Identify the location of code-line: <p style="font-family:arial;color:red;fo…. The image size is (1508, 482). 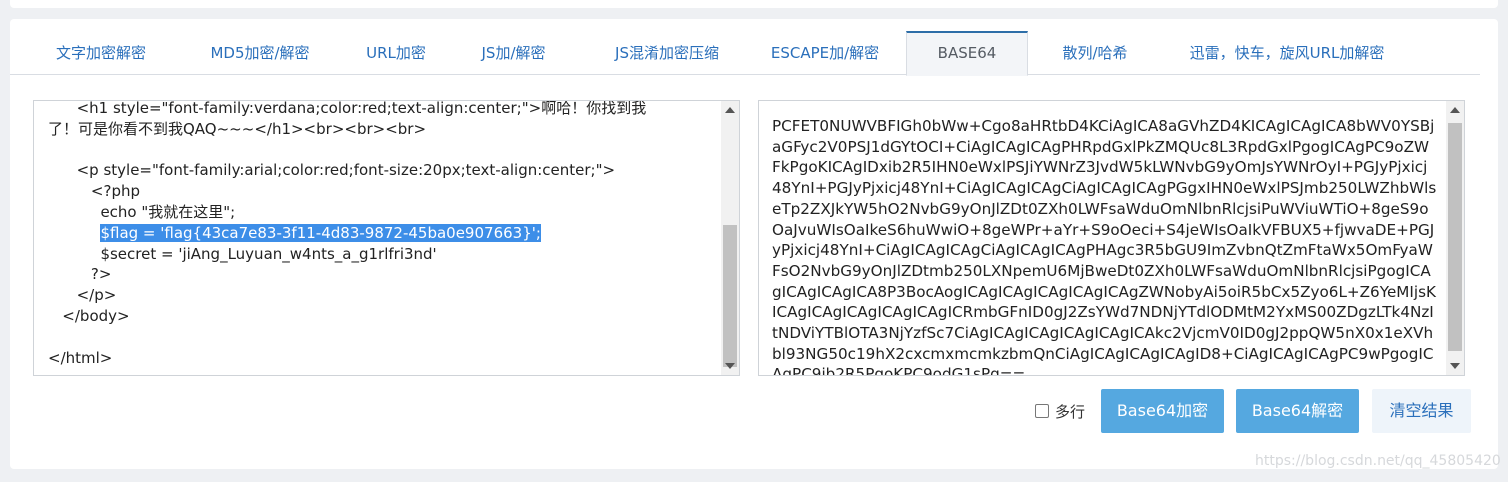
(332, 170).